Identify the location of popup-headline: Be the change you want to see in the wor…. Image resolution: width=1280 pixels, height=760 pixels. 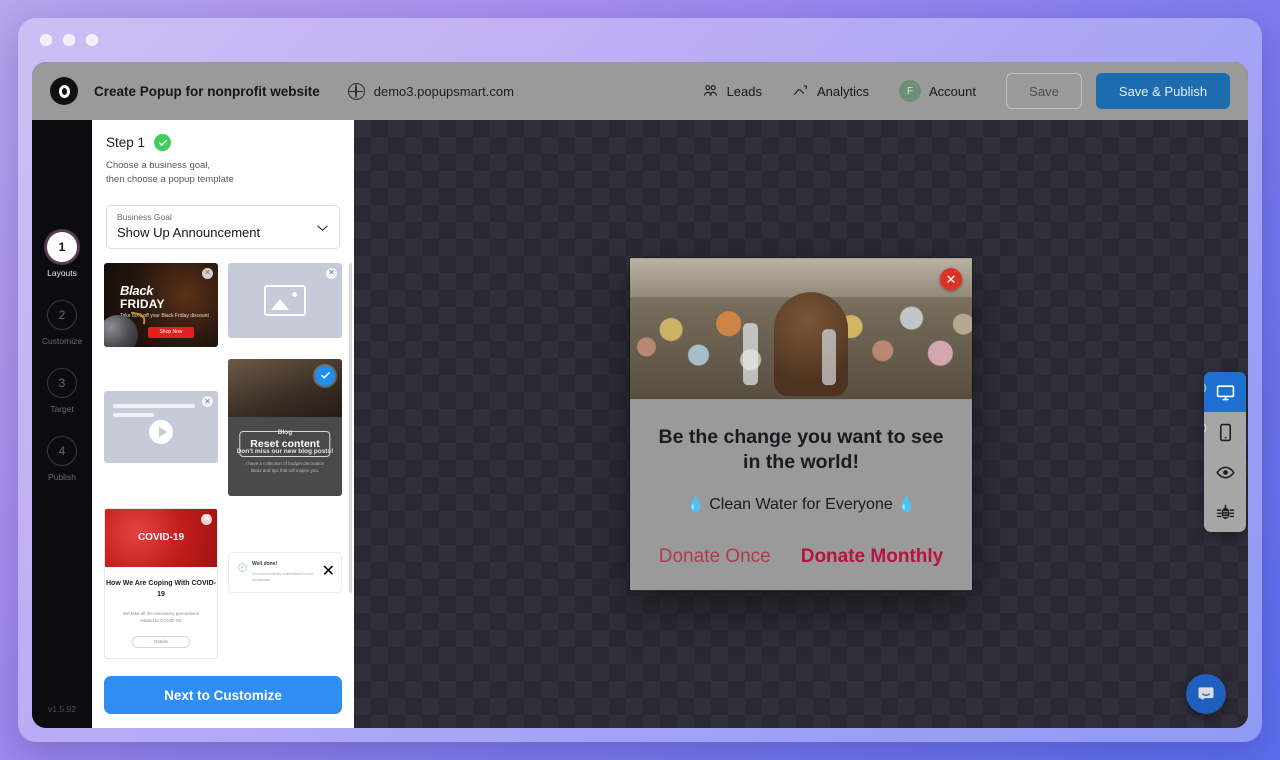
(801, 450).